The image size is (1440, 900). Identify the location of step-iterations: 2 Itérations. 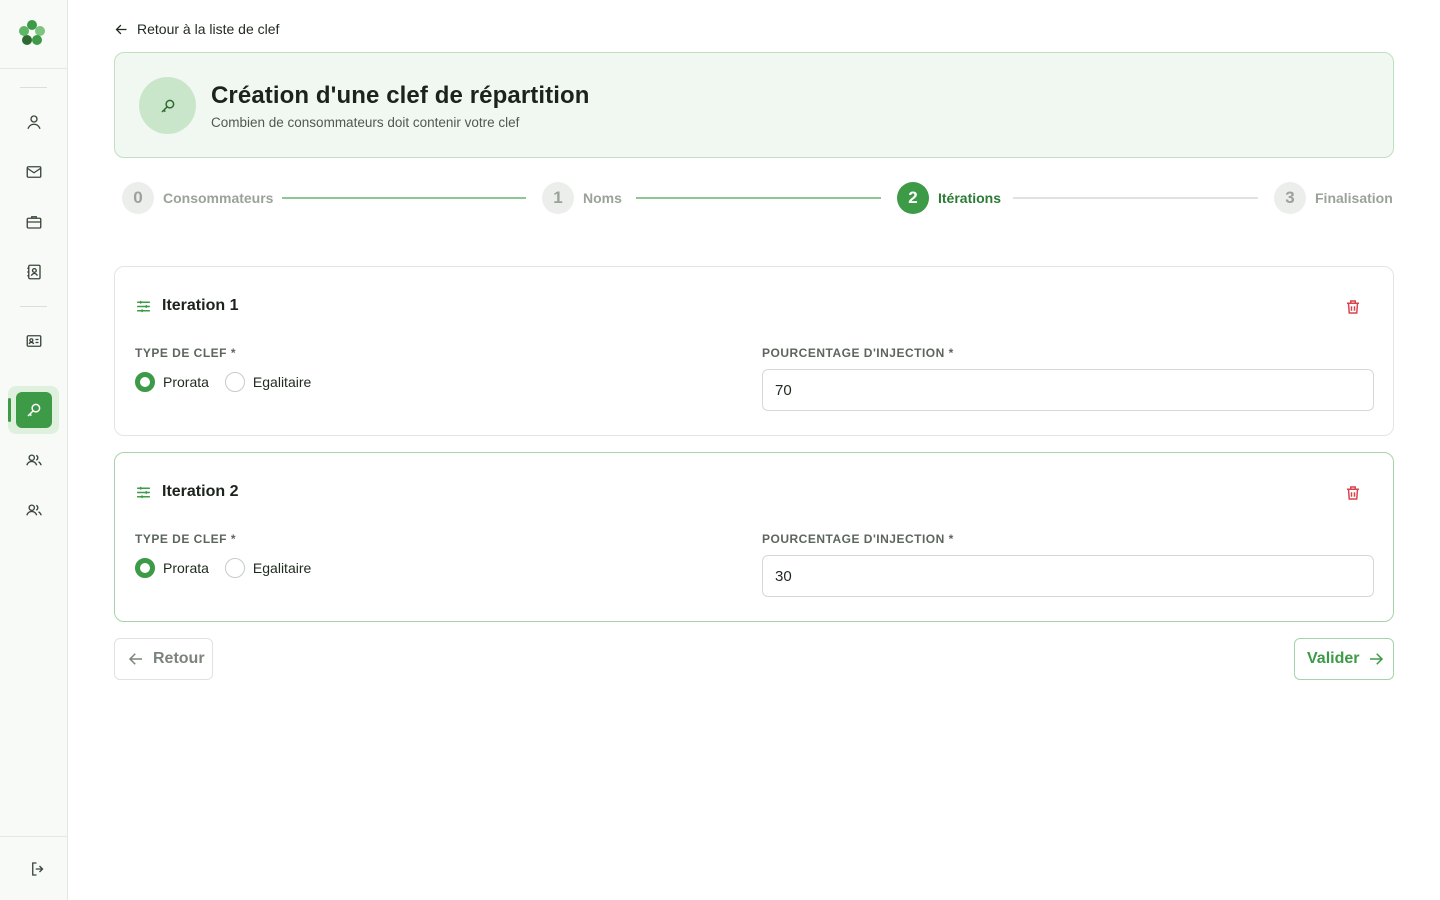
(949, 198).